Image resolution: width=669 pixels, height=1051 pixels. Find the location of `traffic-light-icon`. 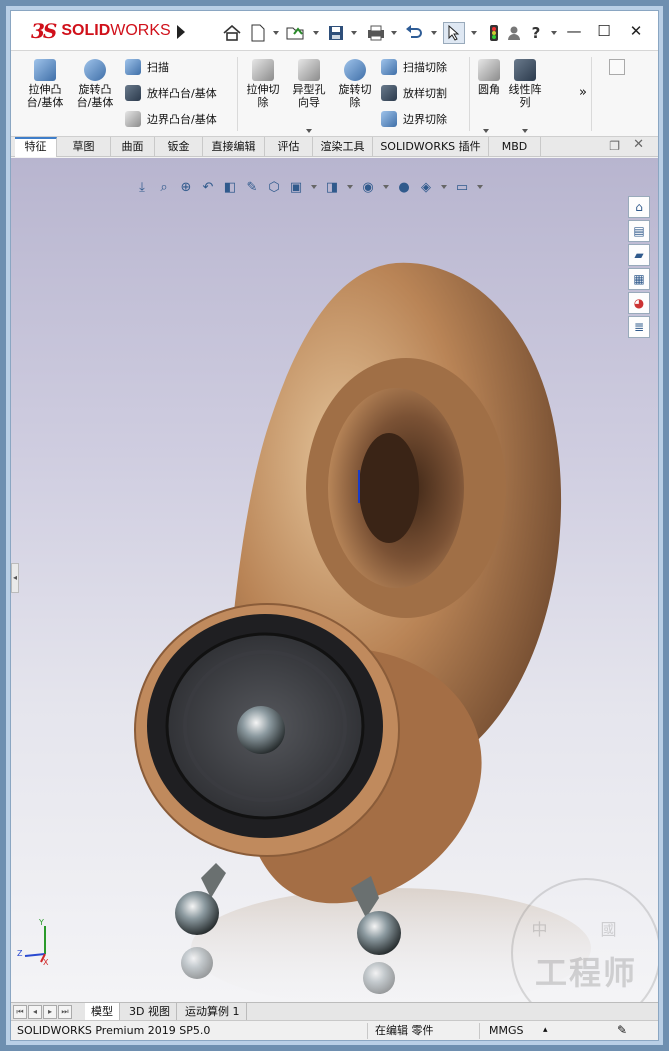

traffic-light-icon is located at coordinates (494, 33).